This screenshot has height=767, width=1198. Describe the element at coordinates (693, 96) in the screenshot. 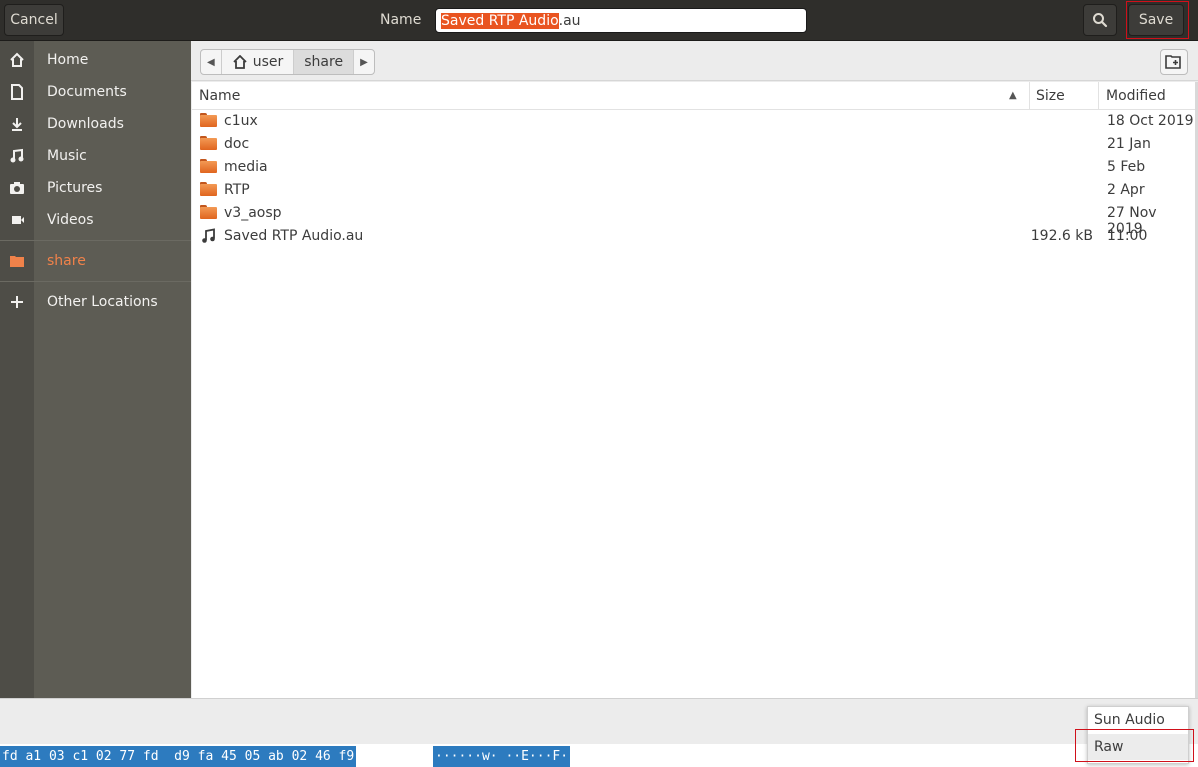

I see `file-list-header: Name ▲ Size Modified` at that location.